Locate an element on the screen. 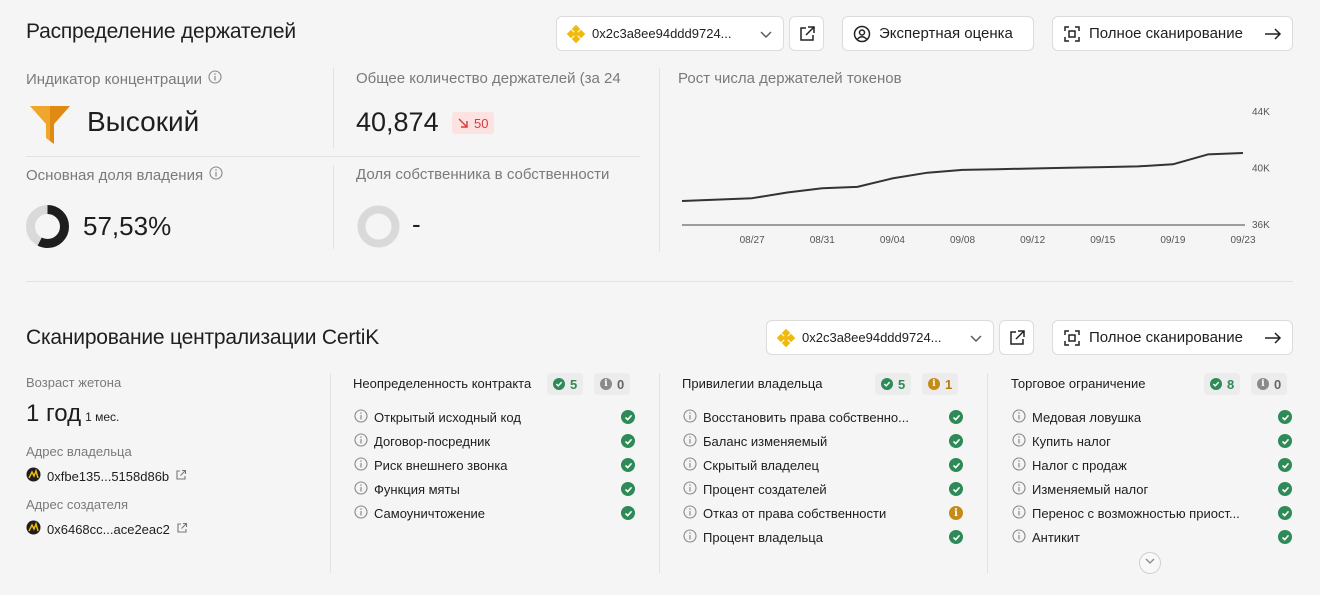 The width and height of the screenshot is (1320, 595). x-tick-label: 08/27 is located at coordinates (752, 240).